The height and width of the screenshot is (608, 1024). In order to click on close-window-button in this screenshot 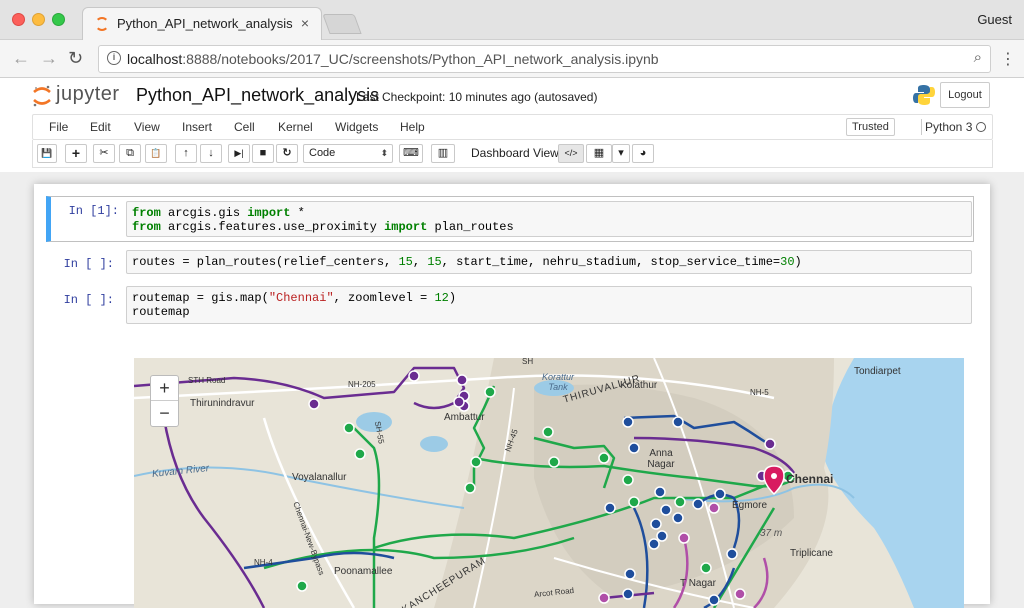, I will do `click(18, 19)`.